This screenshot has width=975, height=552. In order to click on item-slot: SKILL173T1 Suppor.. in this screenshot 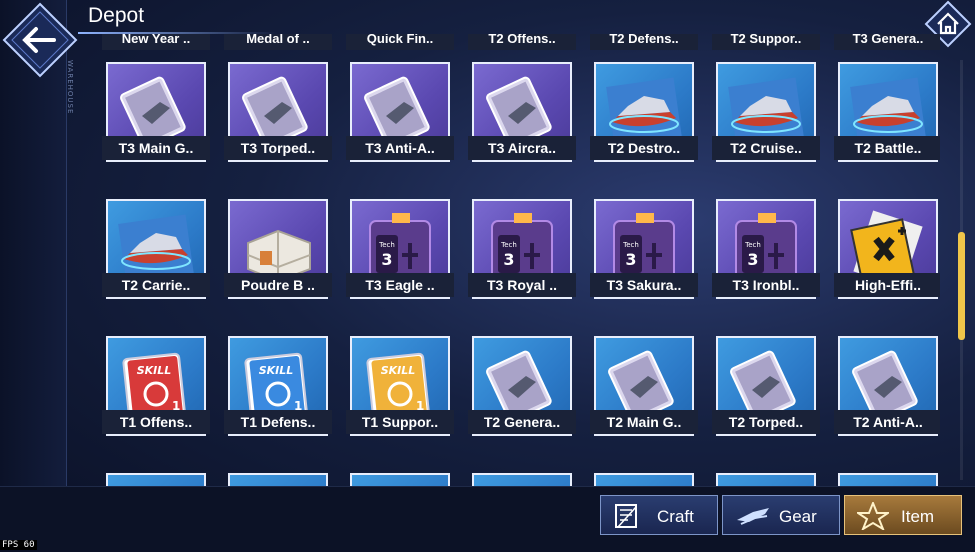, I will do `click(400, 372)`.